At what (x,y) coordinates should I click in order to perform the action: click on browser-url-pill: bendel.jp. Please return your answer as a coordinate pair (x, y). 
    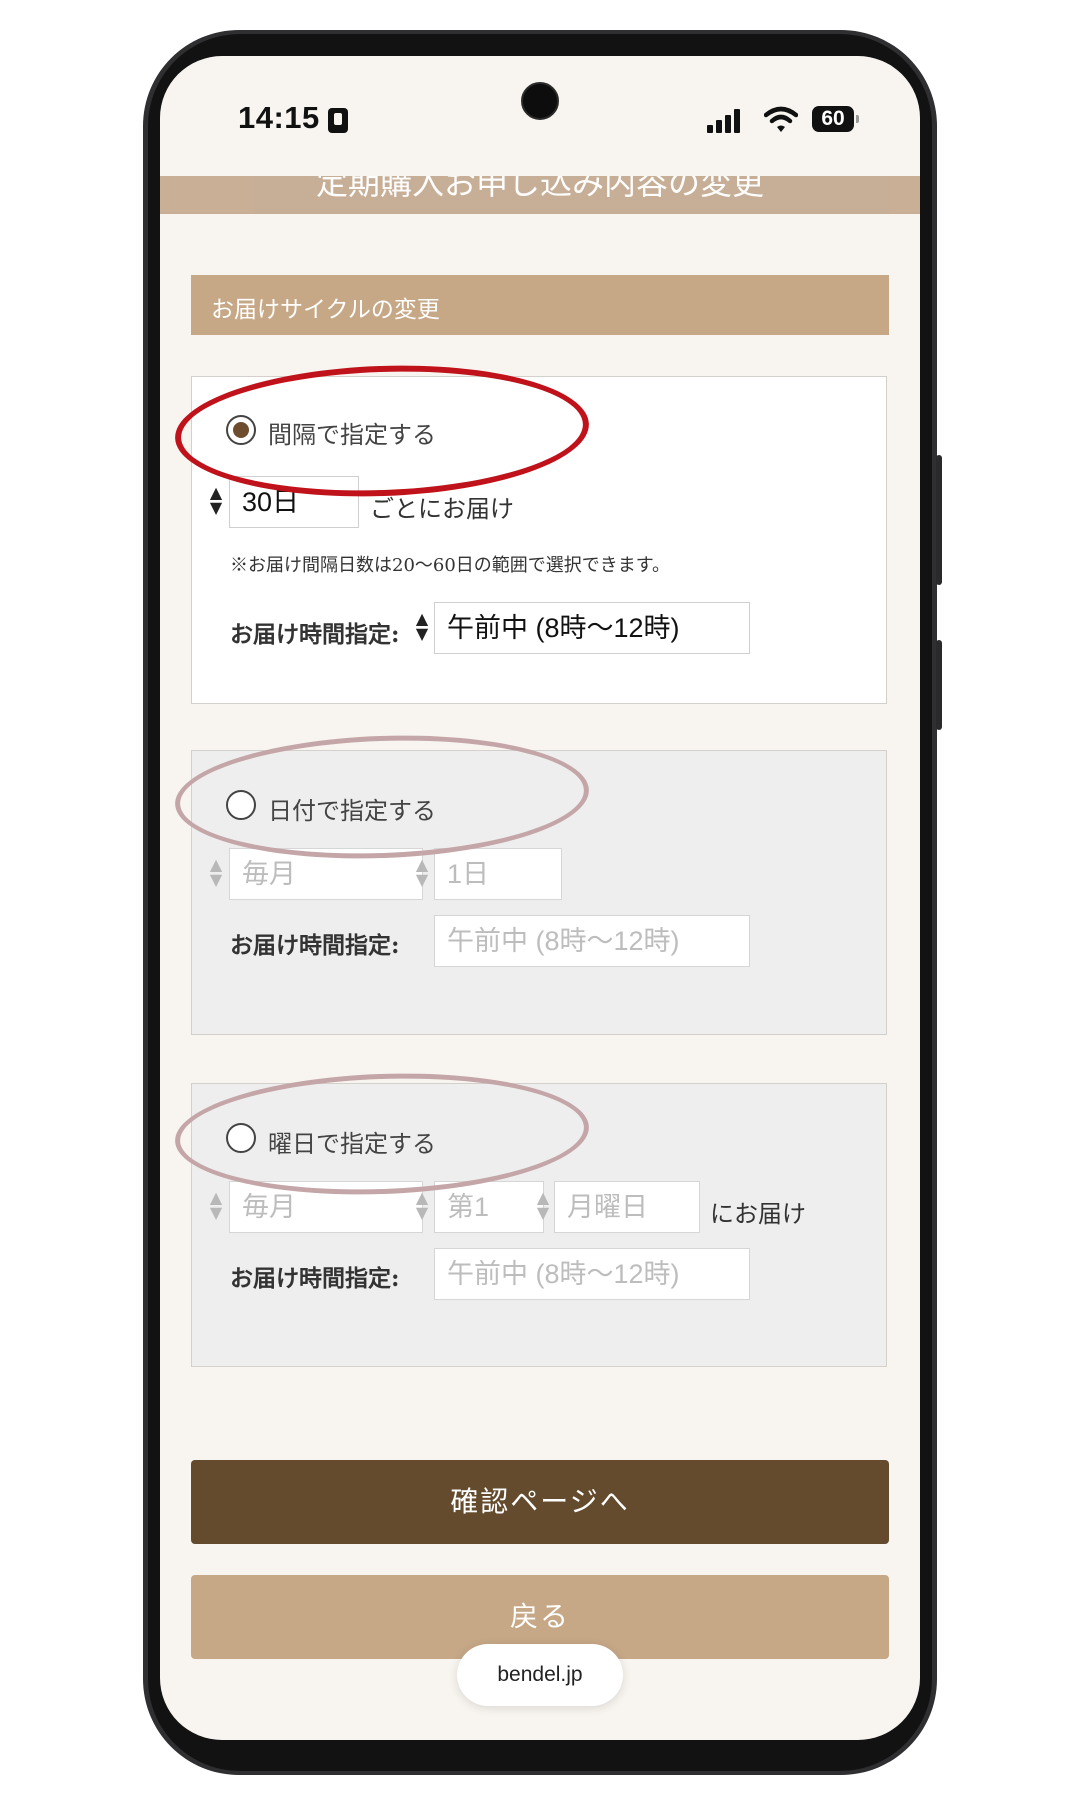
    Looking at the image, I should click on (540, 1675).